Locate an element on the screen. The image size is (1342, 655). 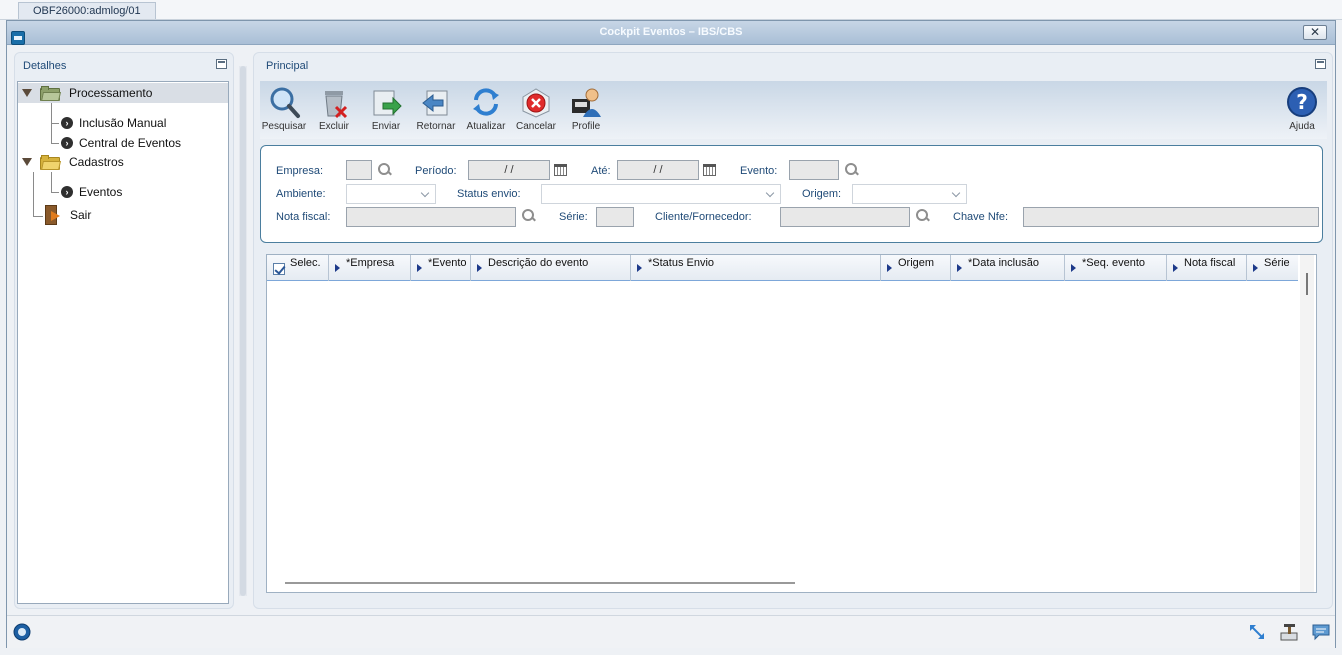
tree-item-central-de-eventos: › Central de Eventos is located at coordinates (121, 143).